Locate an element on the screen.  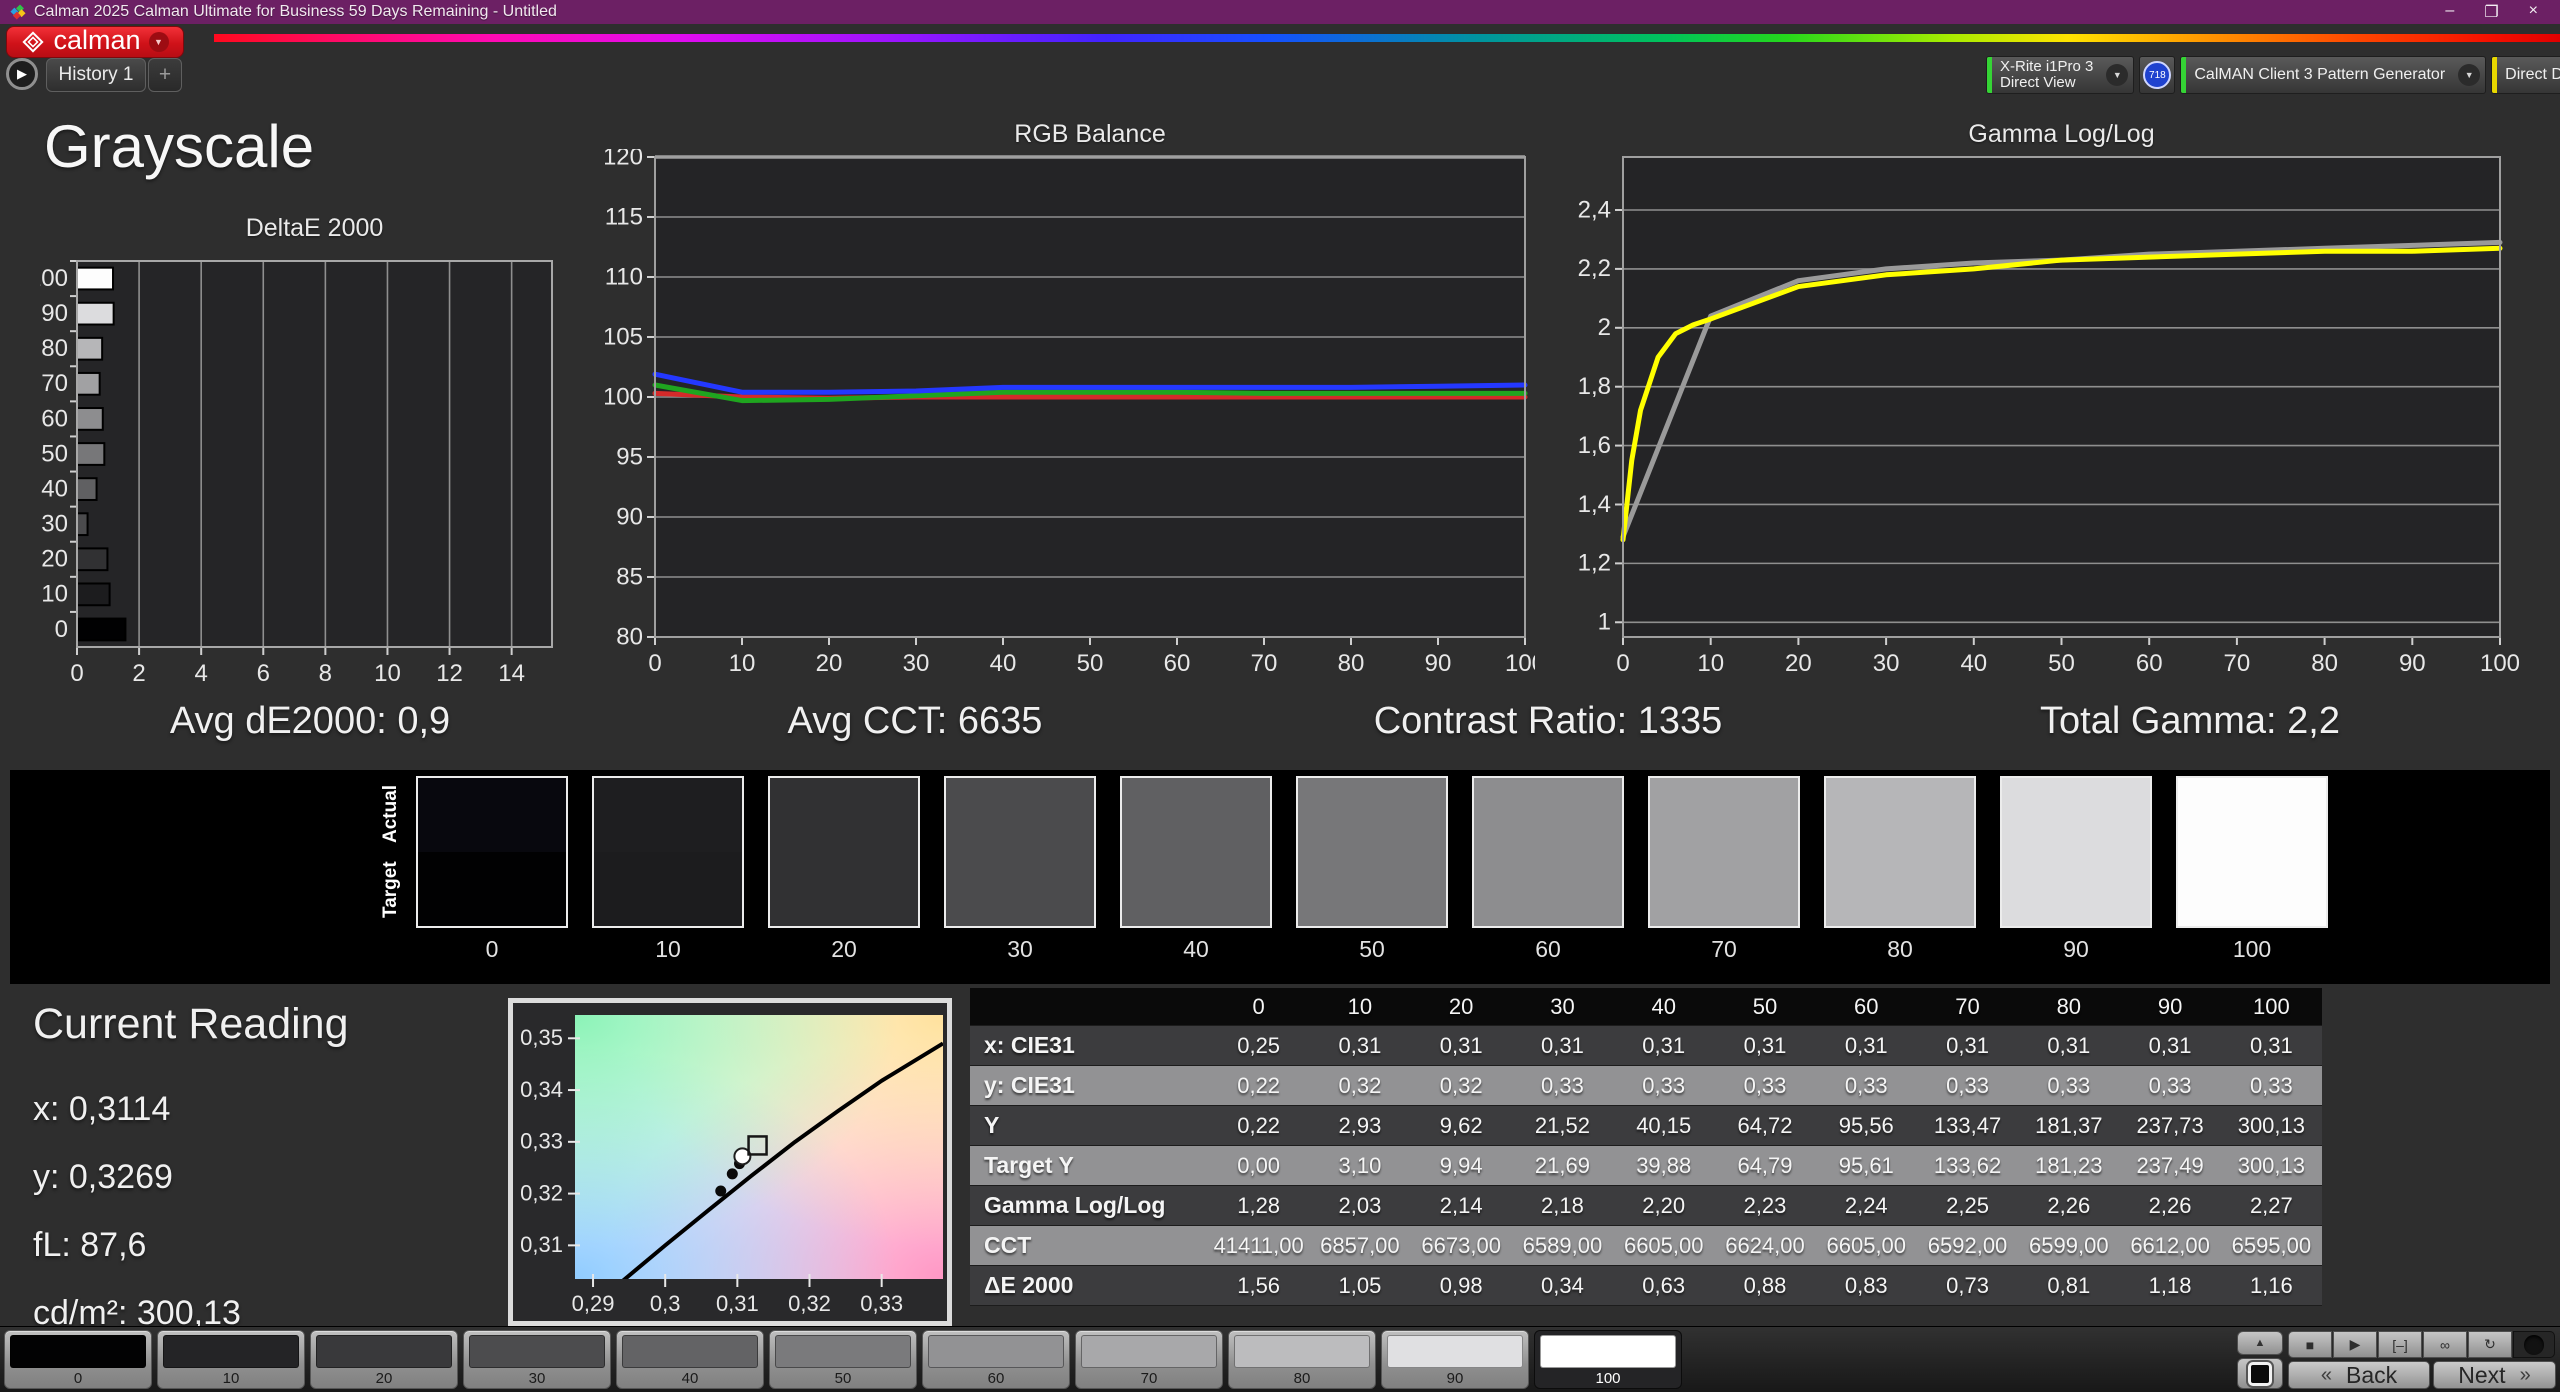
table-row-label: Y is located at coordinates (1089, 1126).